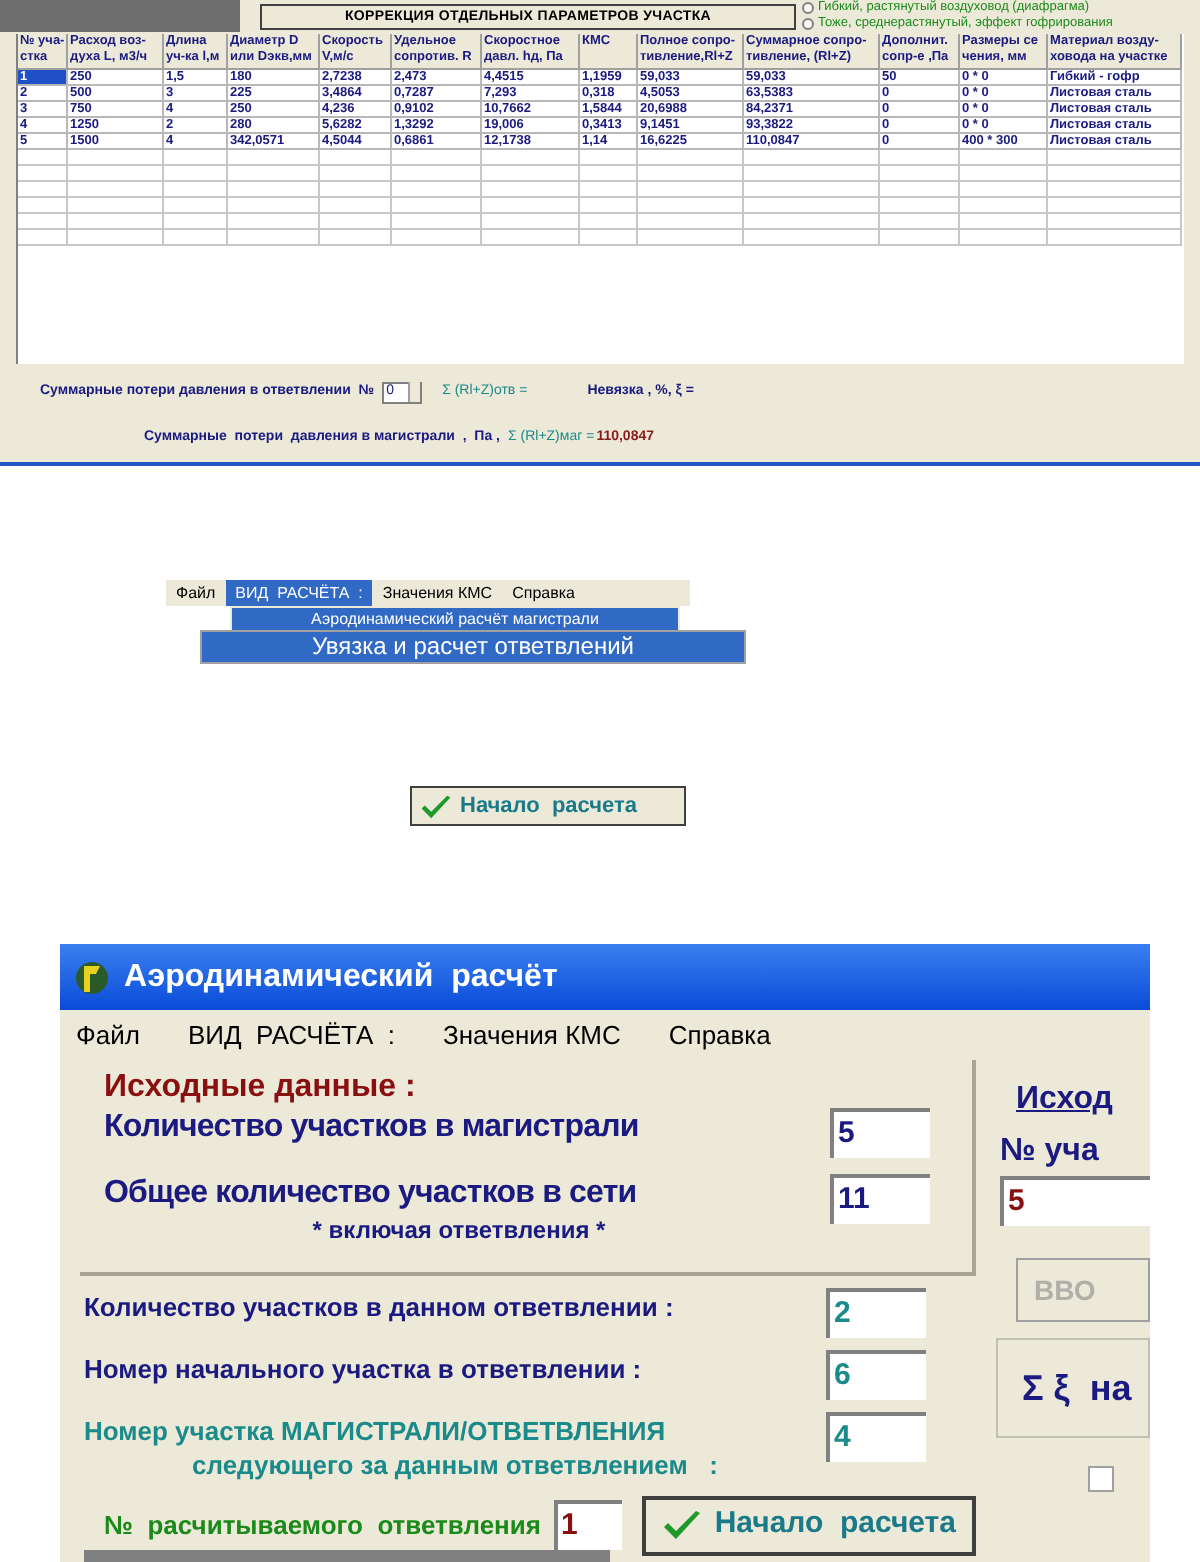 Image resolution: width=1200 pixels, height=1562 pixels. Describe the element at coordinates (1073, 1388) in the screenshot. I see `sum-button: Σ ξ на` at that location.